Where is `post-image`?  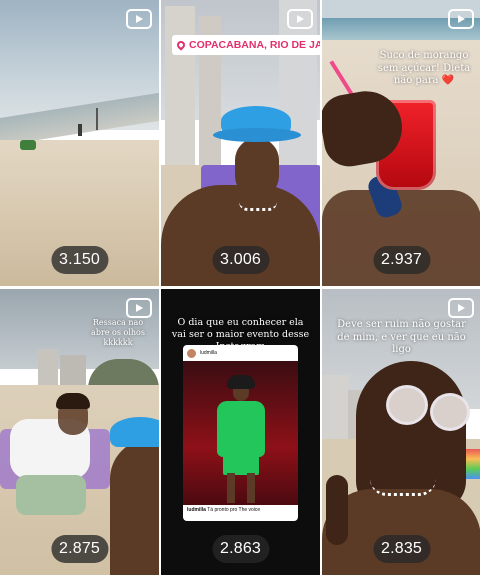
post-image is located at coordinates (240, 433).